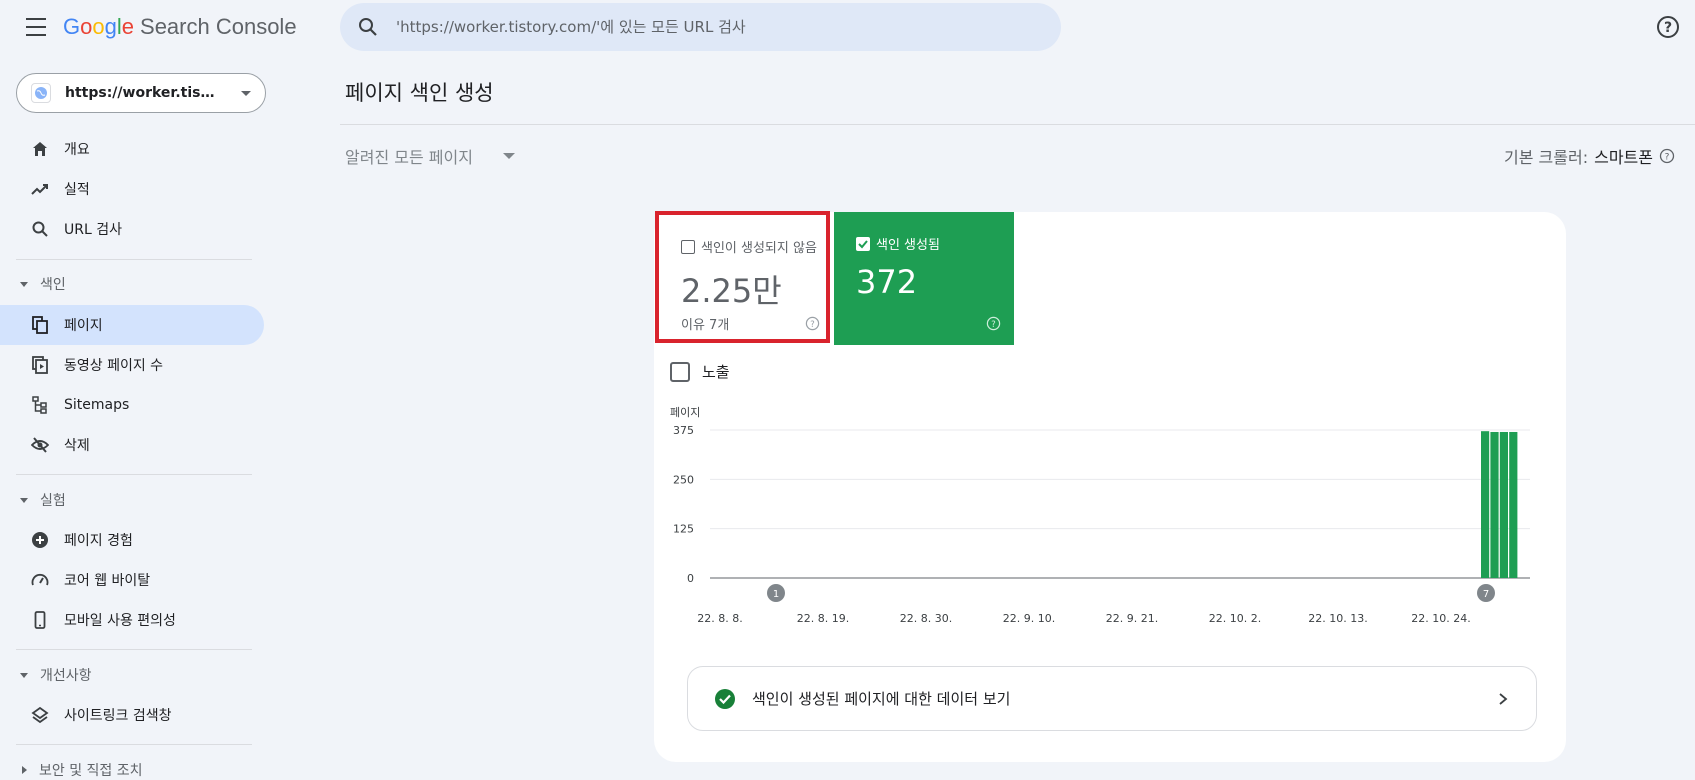 The width and height of the screenshot is (1695, 780). What do you see at coordinates (110, 26) in the screenshot?
I see `logo-letter: g` at bounding box center [110, 26].